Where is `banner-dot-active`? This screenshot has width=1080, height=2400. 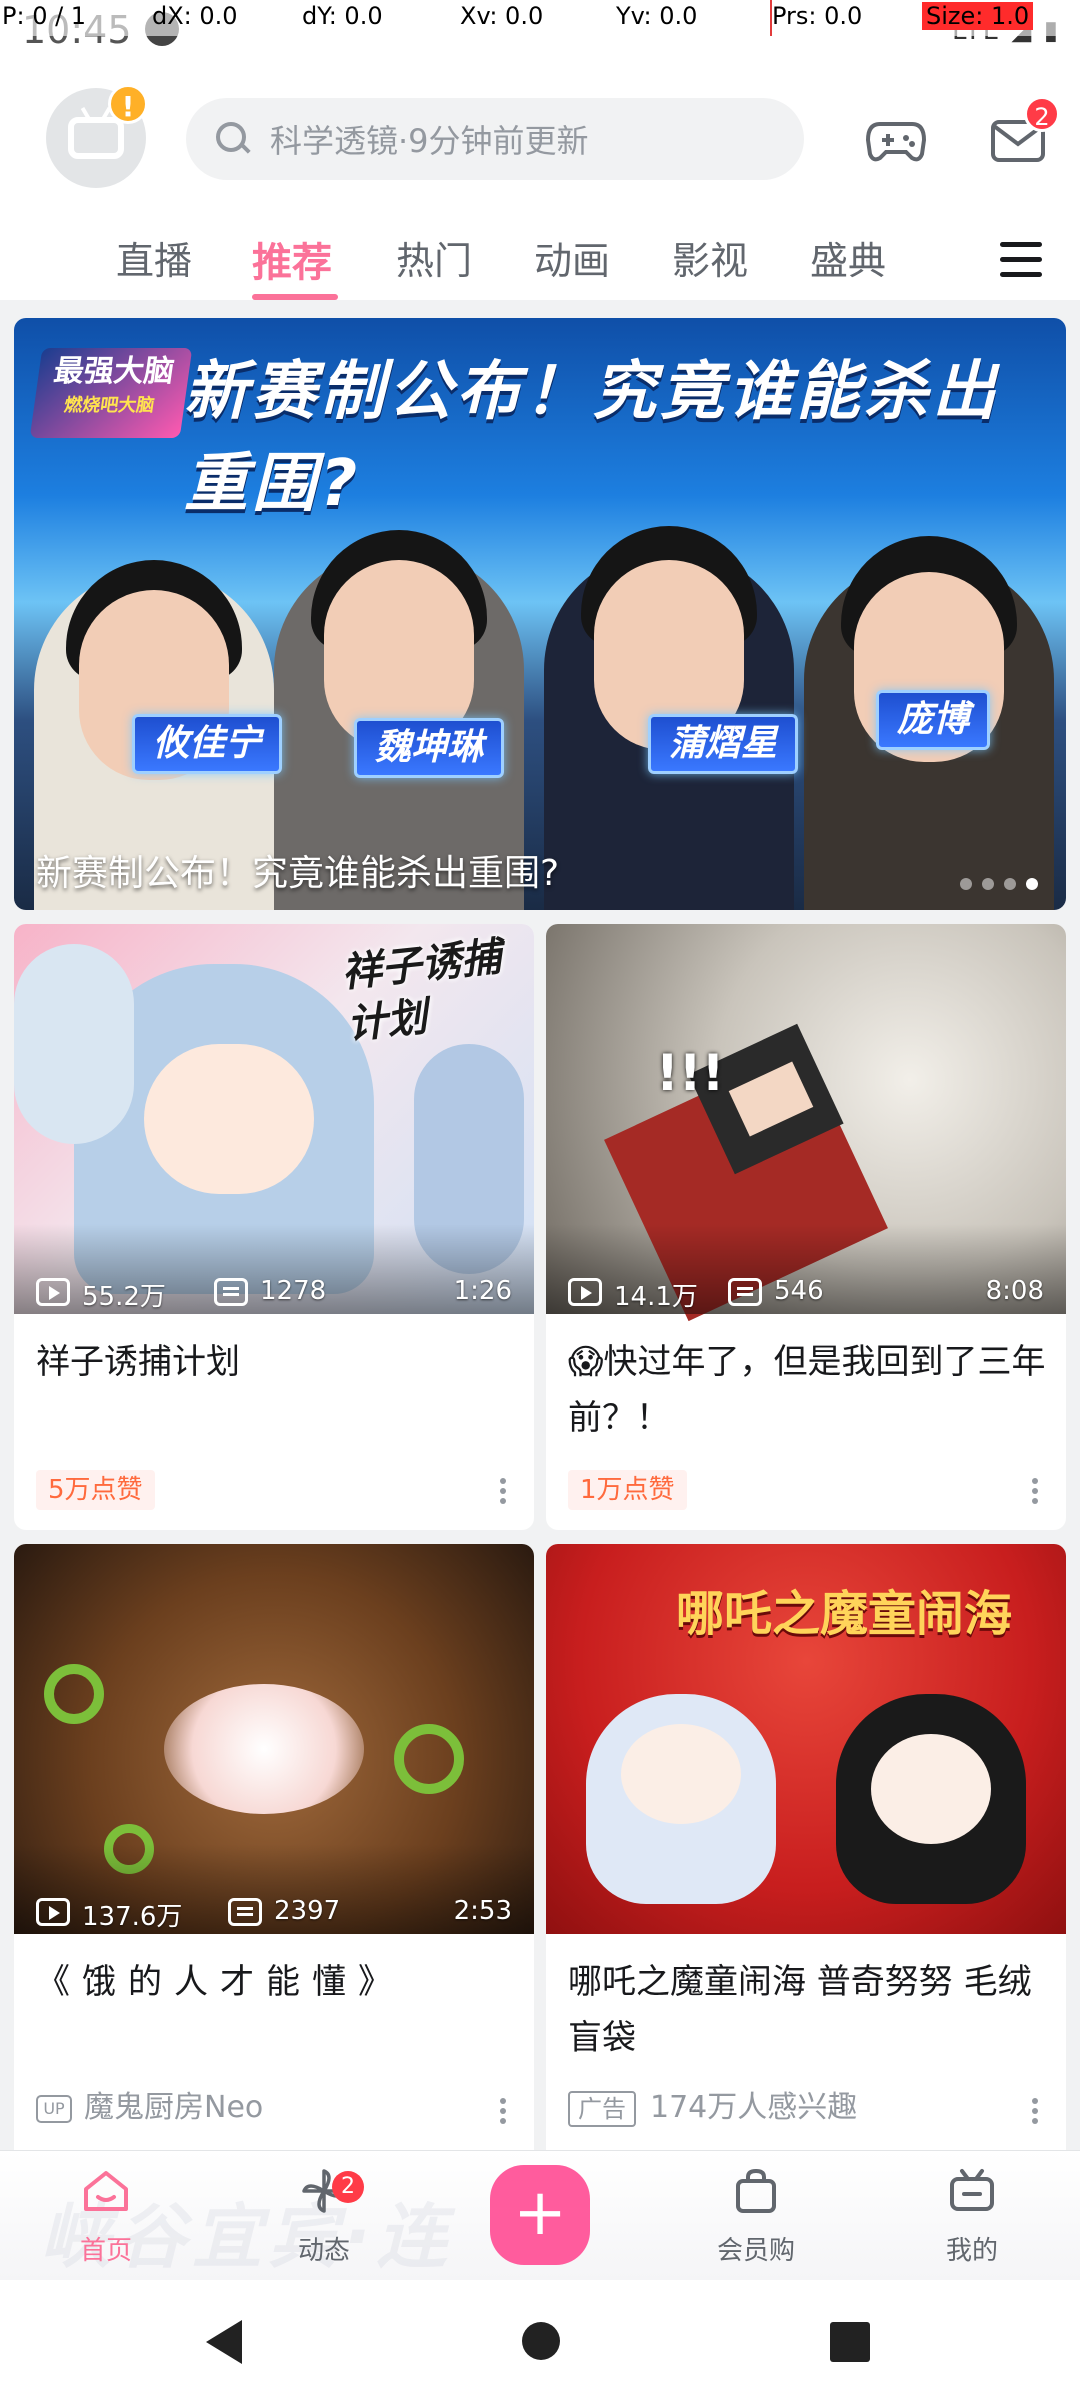
banner-dot-active is located at coordinates (1032, 884).